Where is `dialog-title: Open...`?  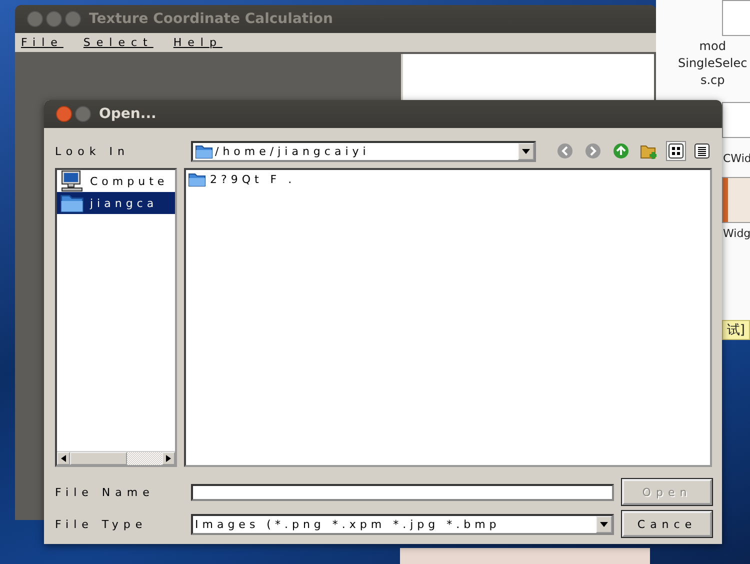
dialog-title: Open... is located at coordinates (127, 114).